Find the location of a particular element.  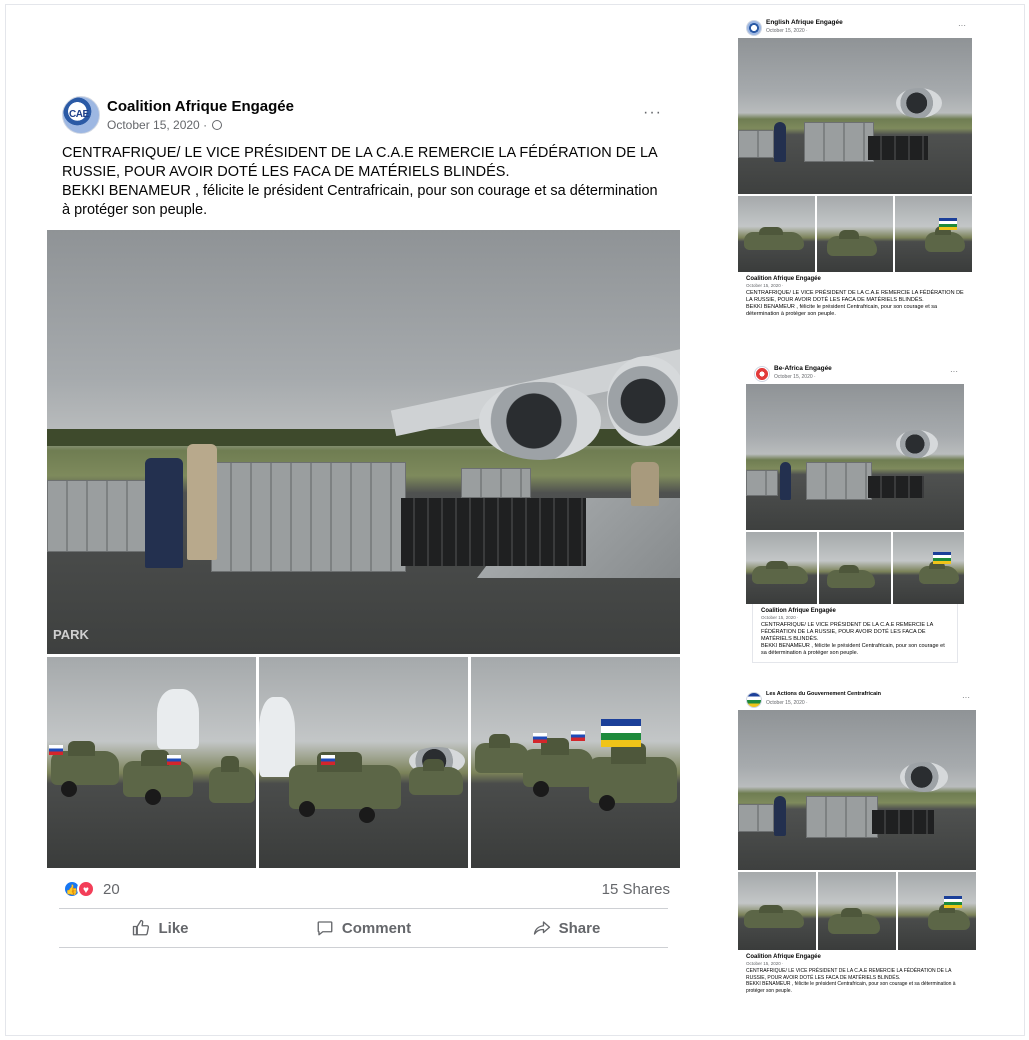

post-photo-row is located at coordinates (855, 568).